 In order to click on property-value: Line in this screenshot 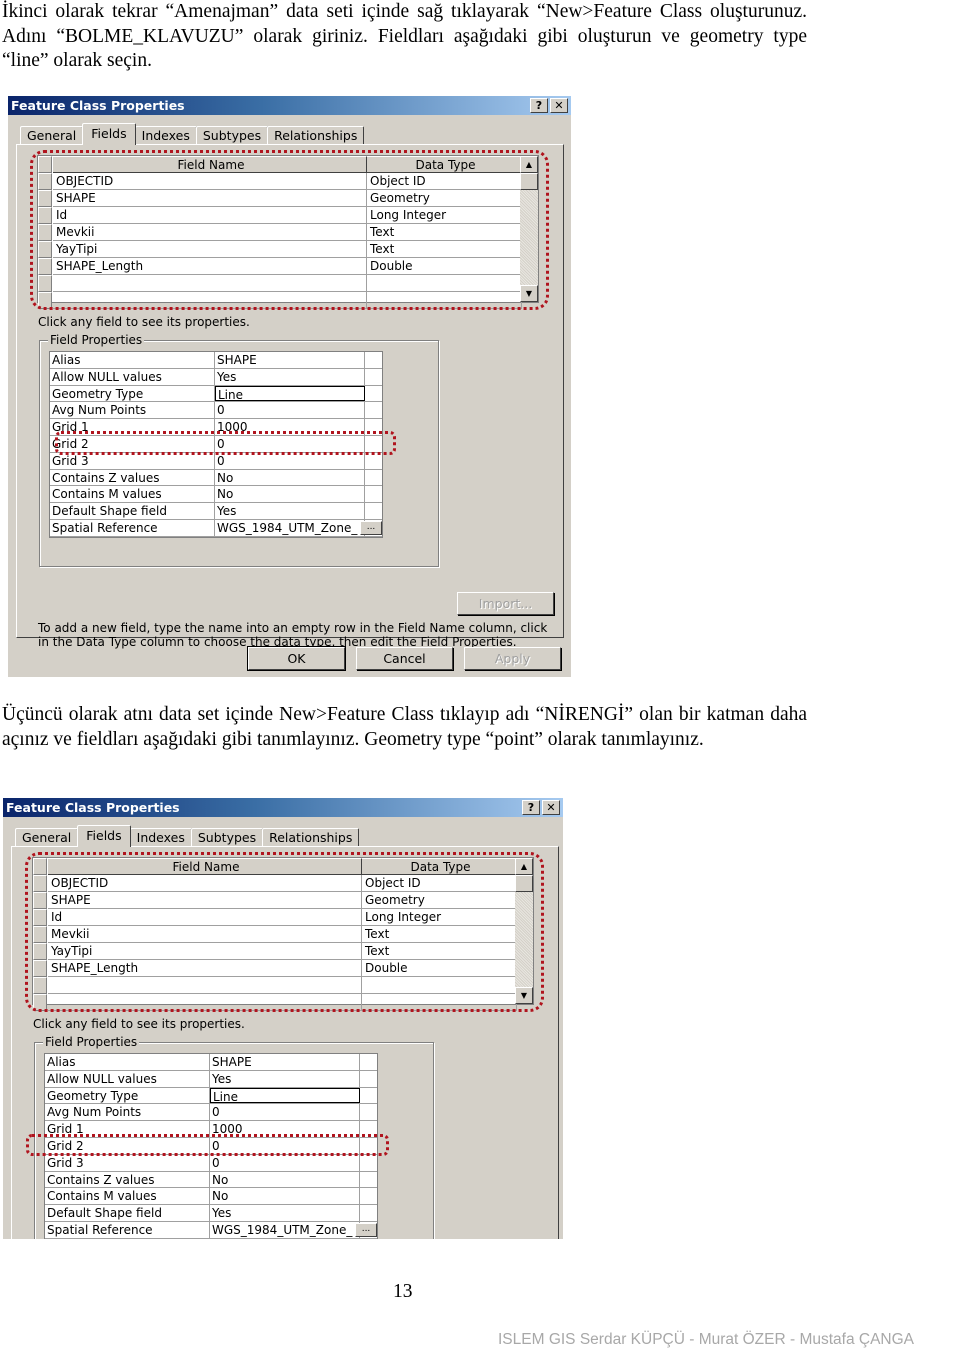, I will do `click(290, 393)`.